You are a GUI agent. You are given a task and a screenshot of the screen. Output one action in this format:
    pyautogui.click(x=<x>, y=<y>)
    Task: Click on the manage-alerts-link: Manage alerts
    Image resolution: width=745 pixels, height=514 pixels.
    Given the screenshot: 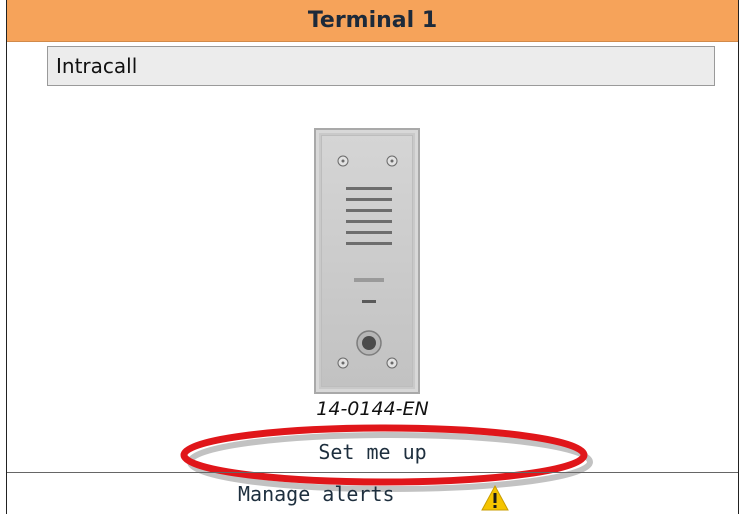 What is the action you would take?
    pyautogui.click(x=316, y=494)
    